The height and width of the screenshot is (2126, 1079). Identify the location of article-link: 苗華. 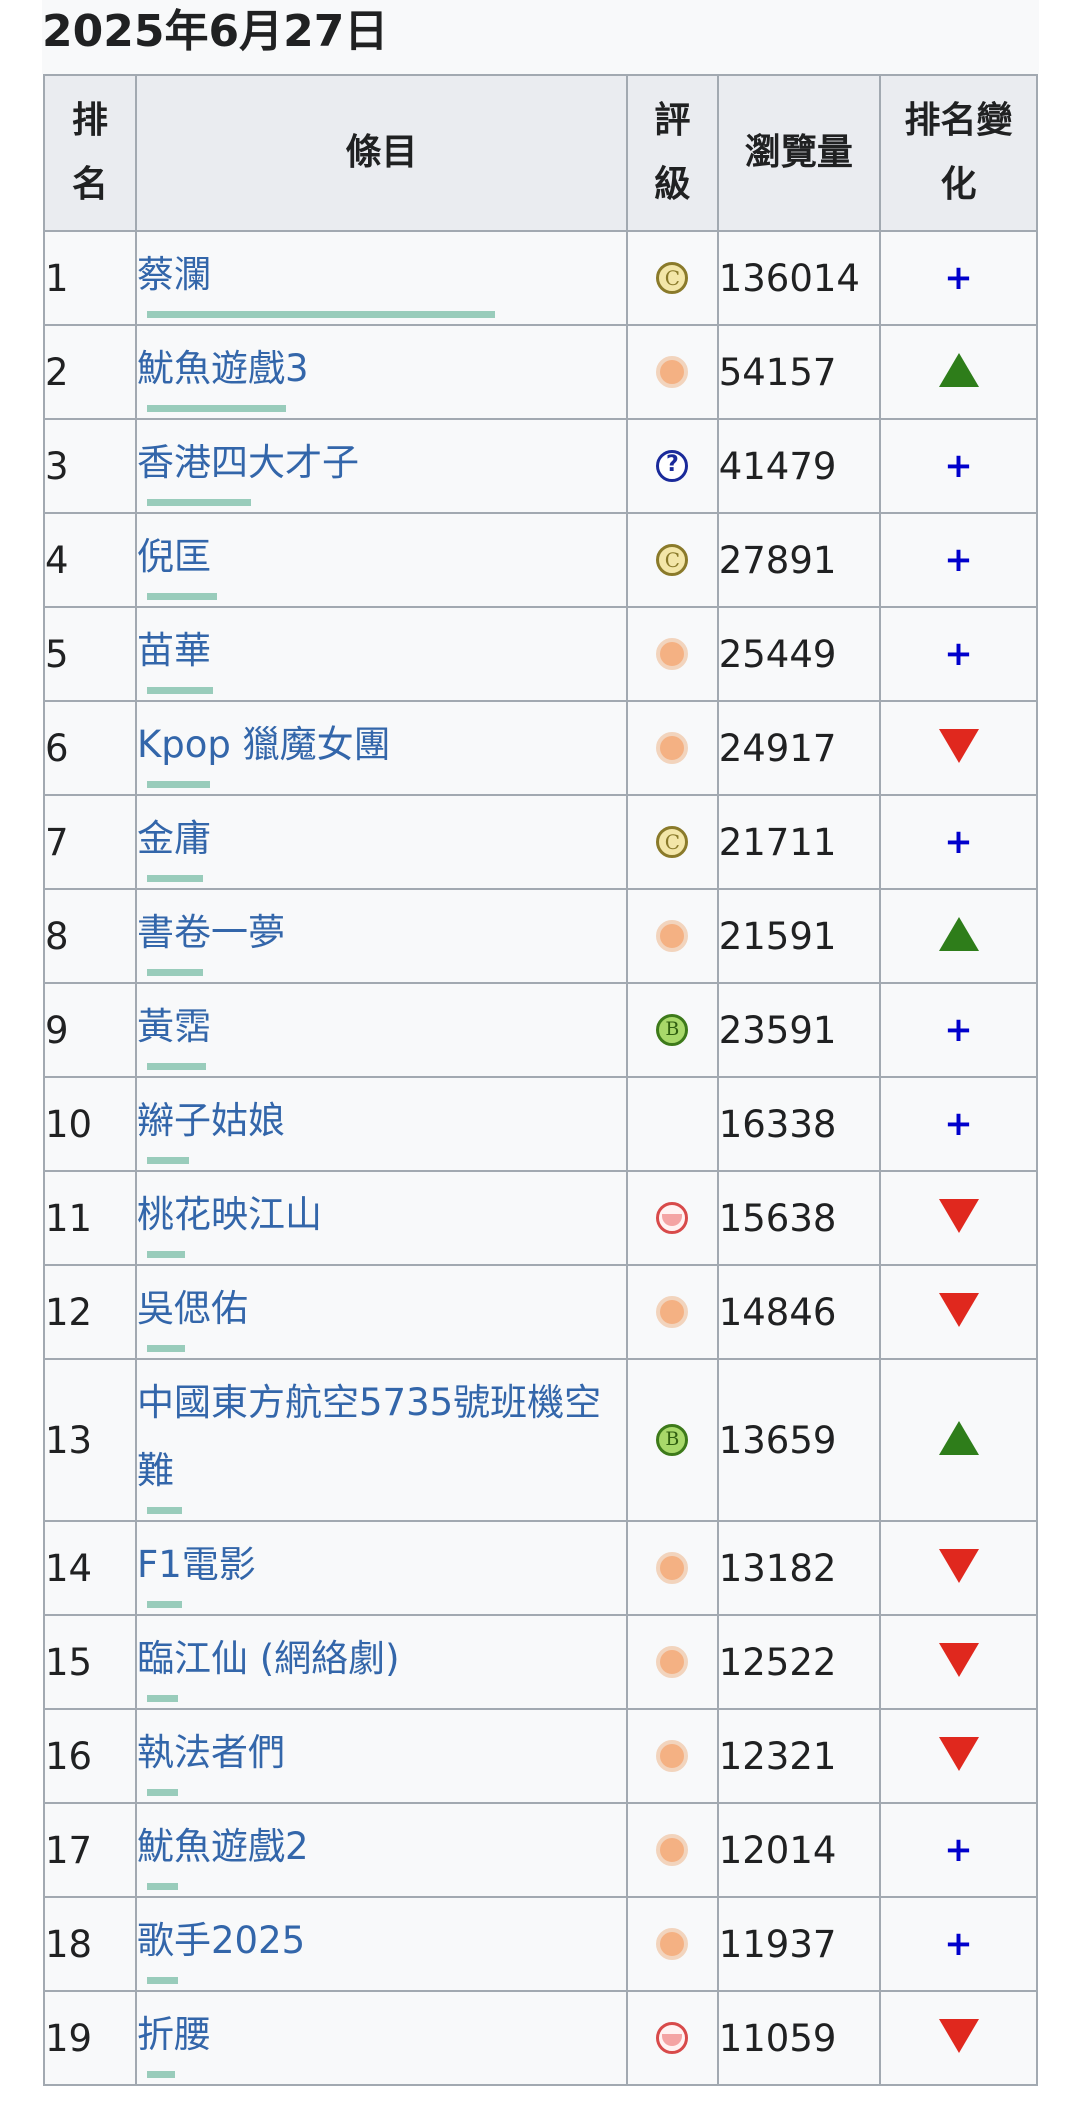
(381, 654).